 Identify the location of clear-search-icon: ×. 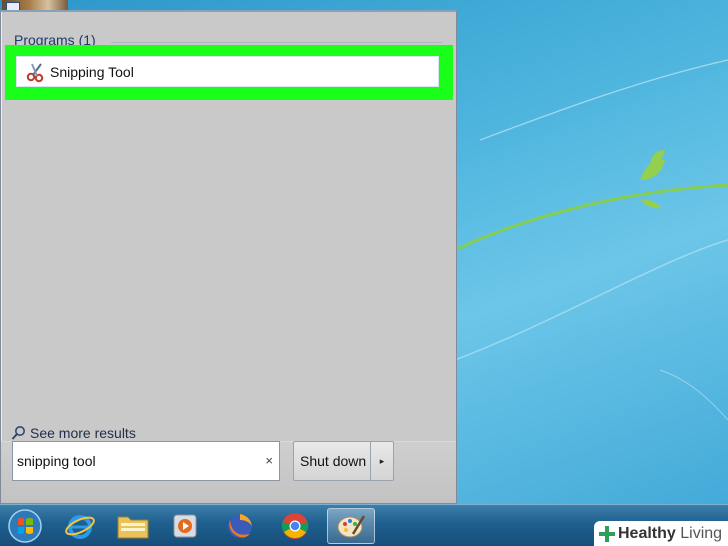
(269, 460).